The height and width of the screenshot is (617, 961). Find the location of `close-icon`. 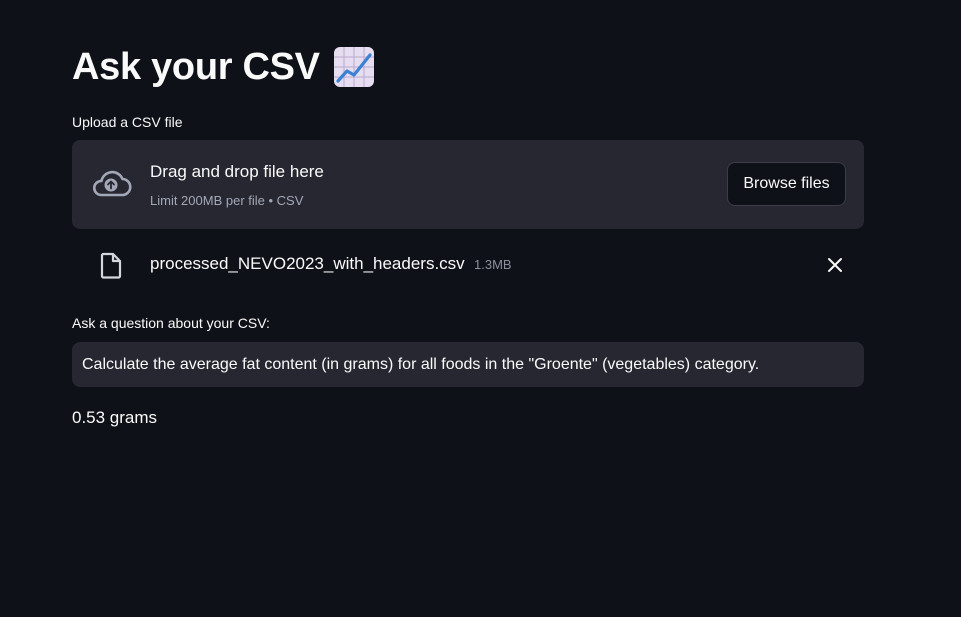

close-icon is located at coordinates (835, 265).